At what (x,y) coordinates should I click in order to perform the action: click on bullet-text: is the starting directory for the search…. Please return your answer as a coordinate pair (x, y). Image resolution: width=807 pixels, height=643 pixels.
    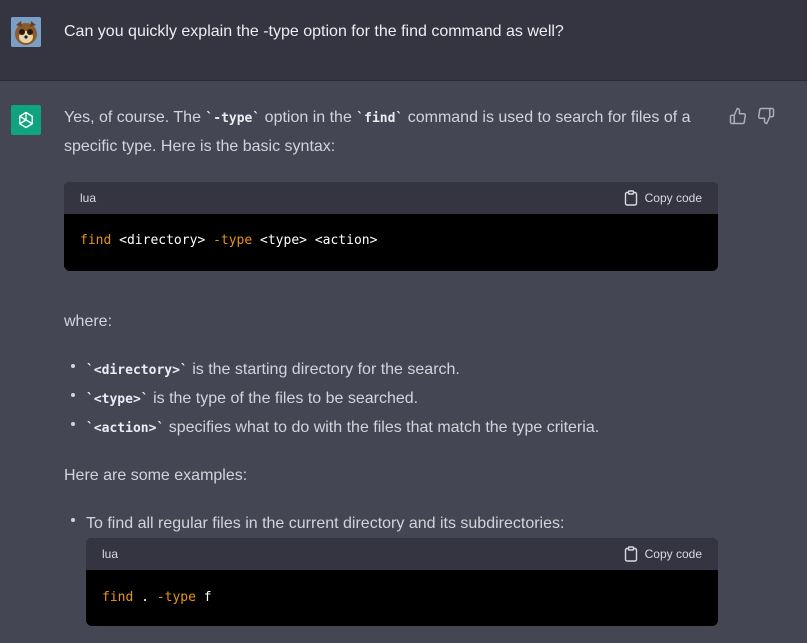
    Looking at the image, I should click on (323, 369).